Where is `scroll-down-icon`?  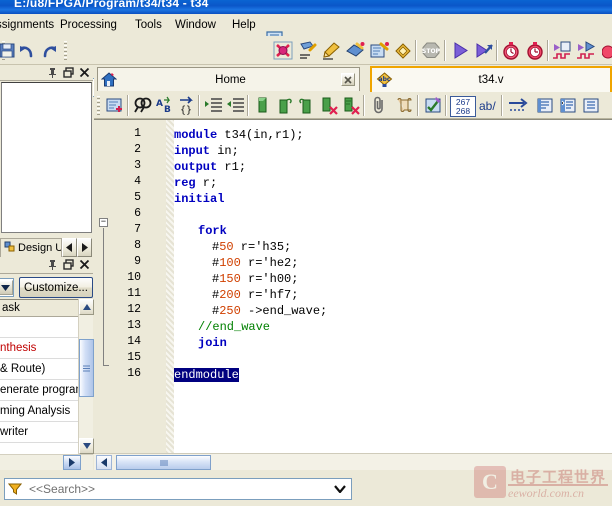
scroll-down-icon is located at coordinates (86, 446).